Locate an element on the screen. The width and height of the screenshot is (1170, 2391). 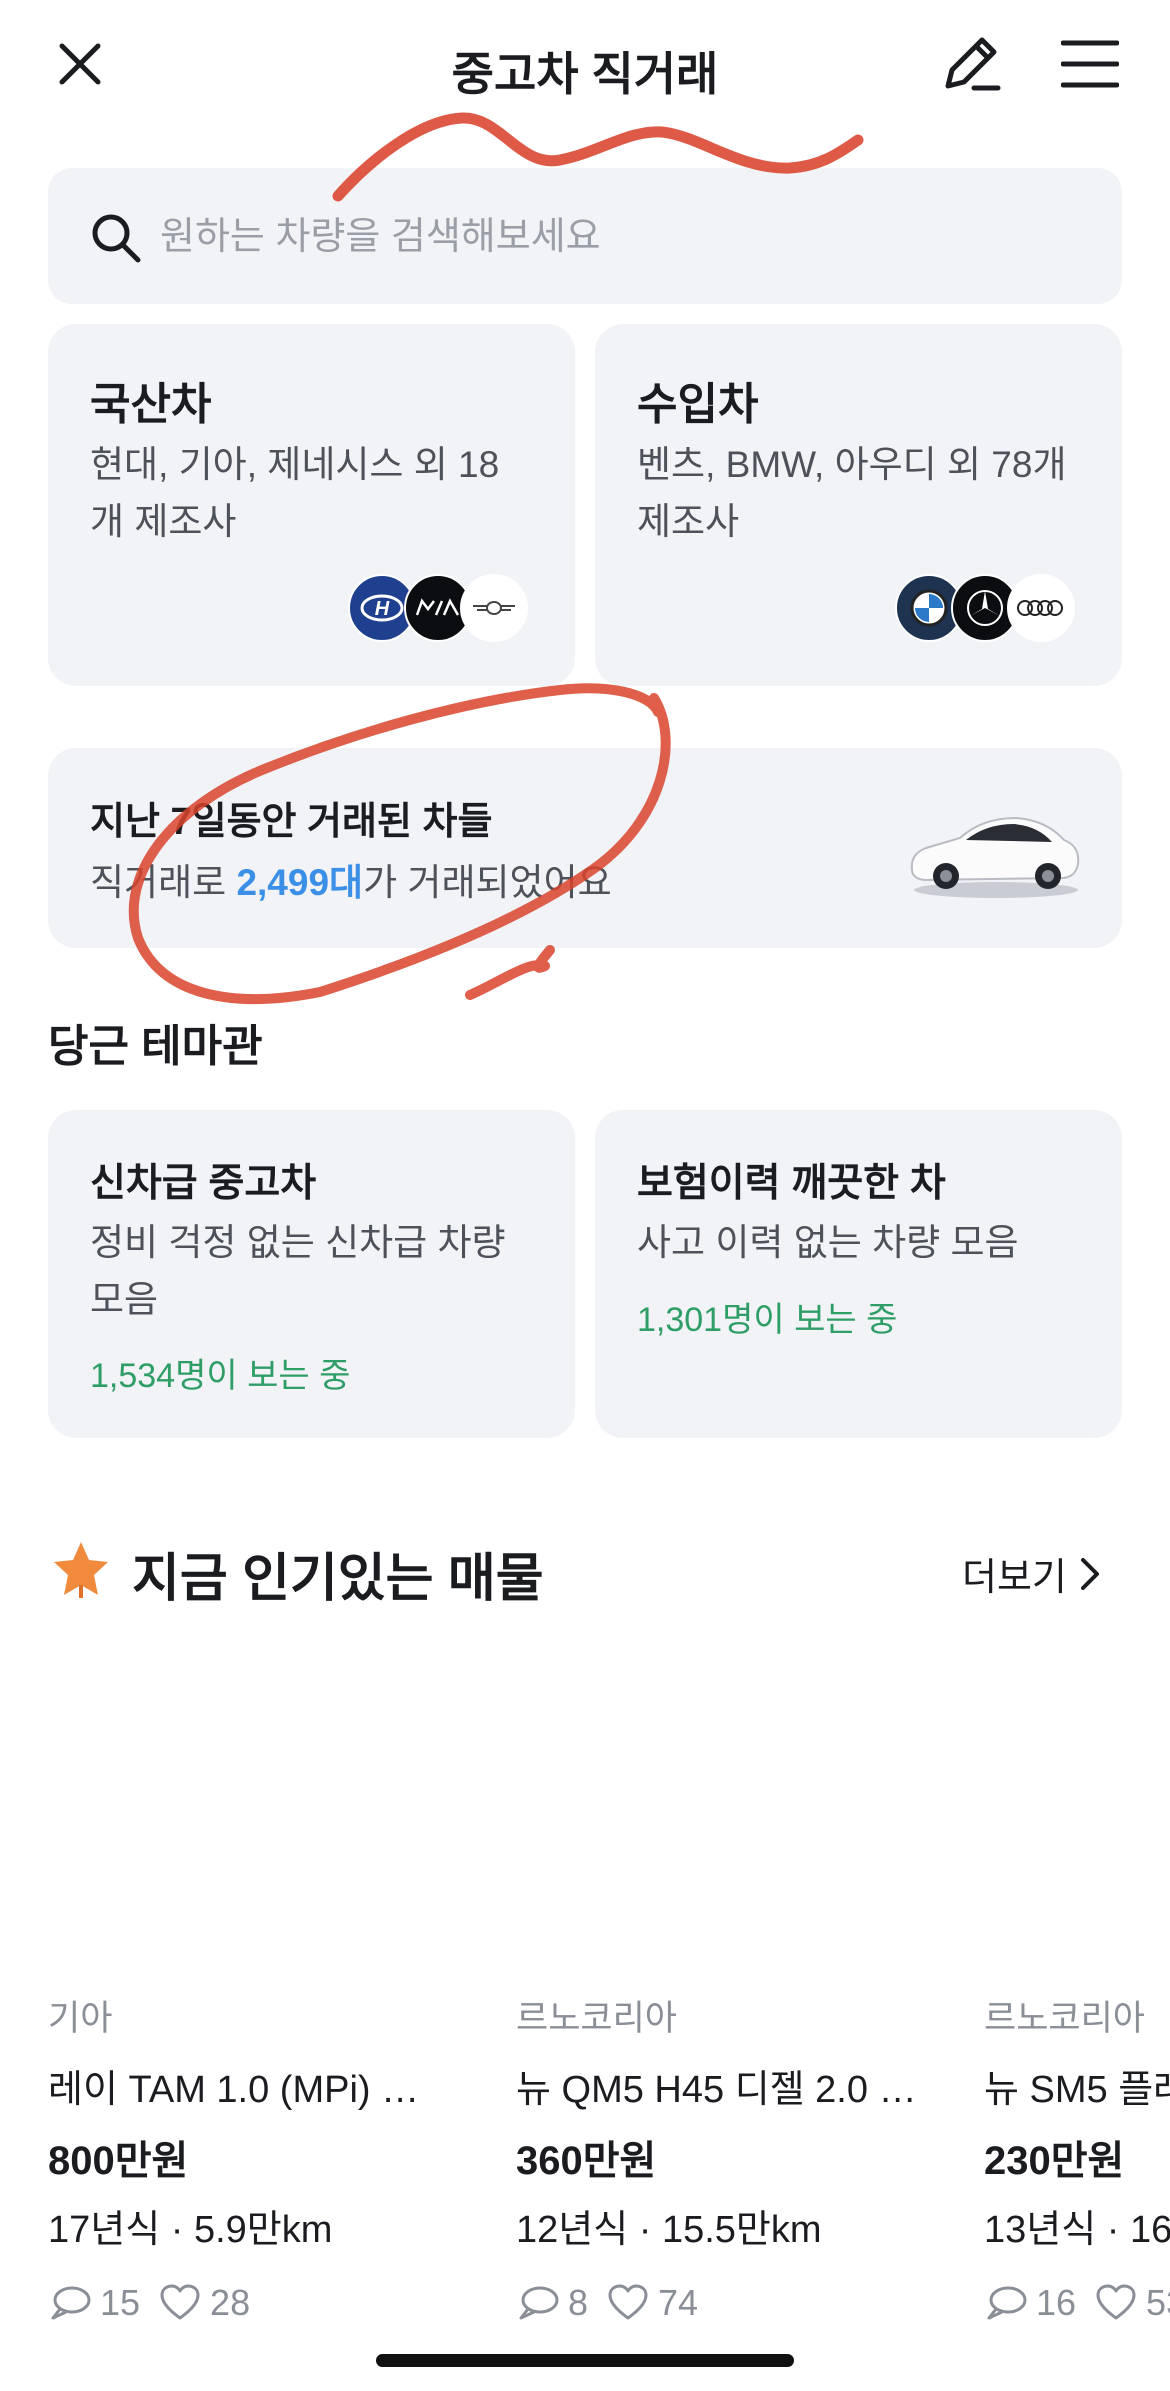
item-stats: 16 53 is located at coordinates (1077, 2303).